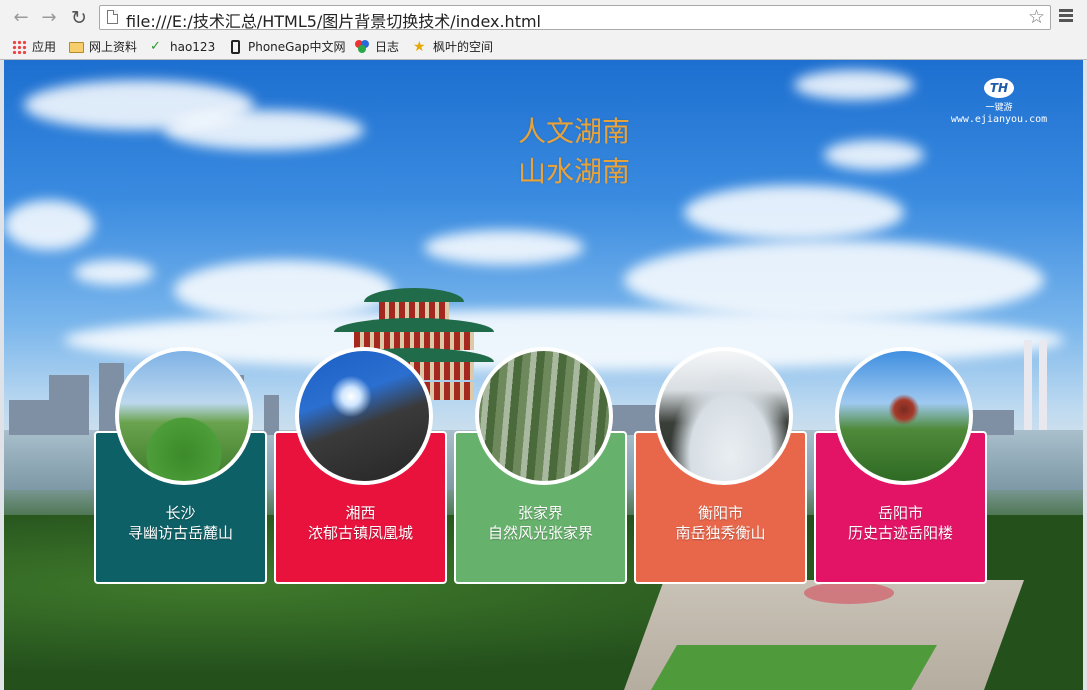  Describe the element at coordinates (720, 523) in the screenshot. I see `card-caption: 衡阳市 南岳独秀衡山` at that location.